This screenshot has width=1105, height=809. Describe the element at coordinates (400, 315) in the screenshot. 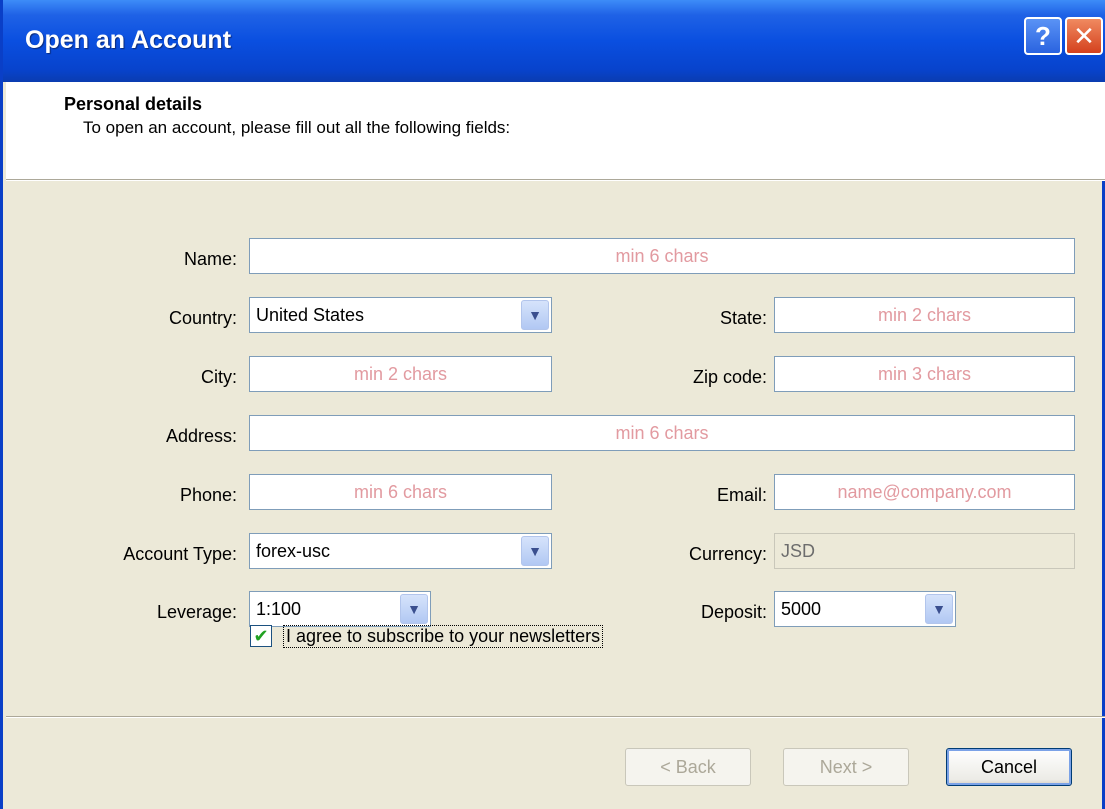

I see `country-select: United States ▼` at that location.